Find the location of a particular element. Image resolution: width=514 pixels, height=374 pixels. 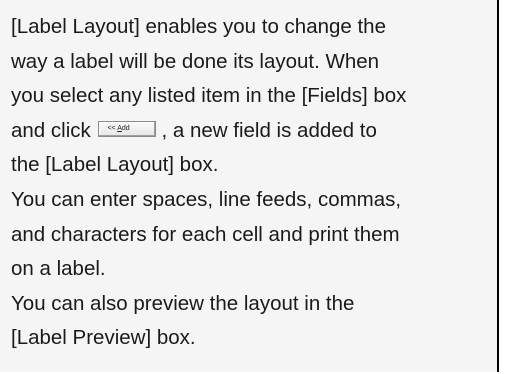

add-button-rest: dd is located at coordinates (125, 129).